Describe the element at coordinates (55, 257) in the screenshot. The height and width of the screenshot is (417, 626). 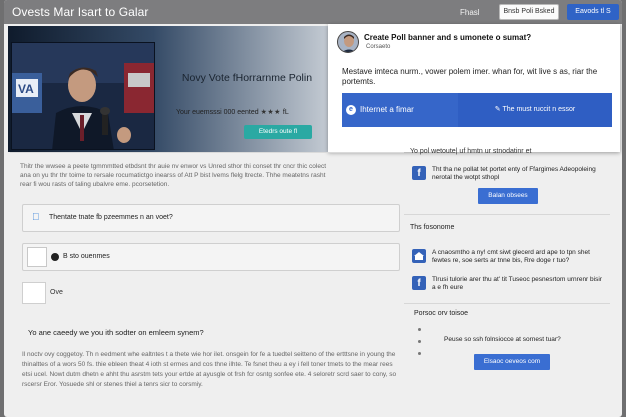
I see `radio-dot-icon` at that location.